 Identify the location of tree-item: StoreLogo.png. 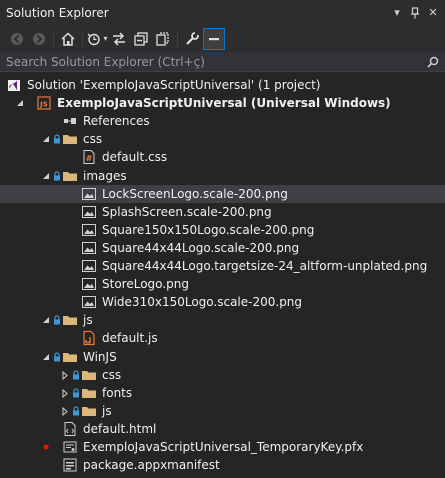
(222, 284).